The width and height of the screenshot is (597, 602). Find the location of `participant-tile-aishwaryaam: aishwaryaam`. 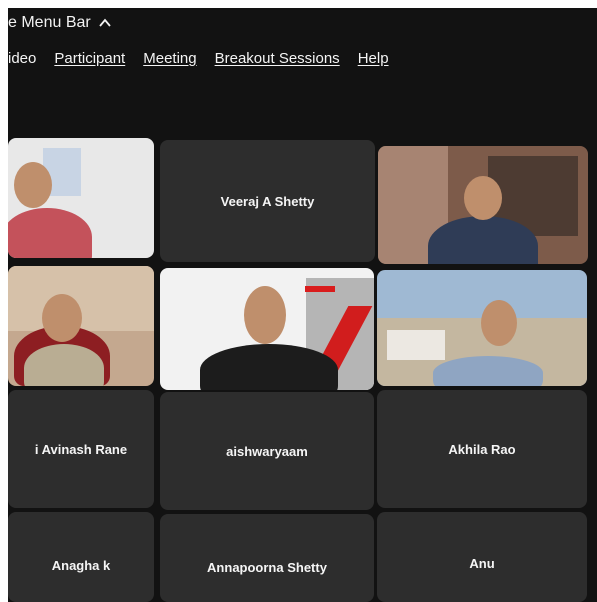

participant-tile-aishwaryaam: aishwaryaam is located at coordinates (267, 451).